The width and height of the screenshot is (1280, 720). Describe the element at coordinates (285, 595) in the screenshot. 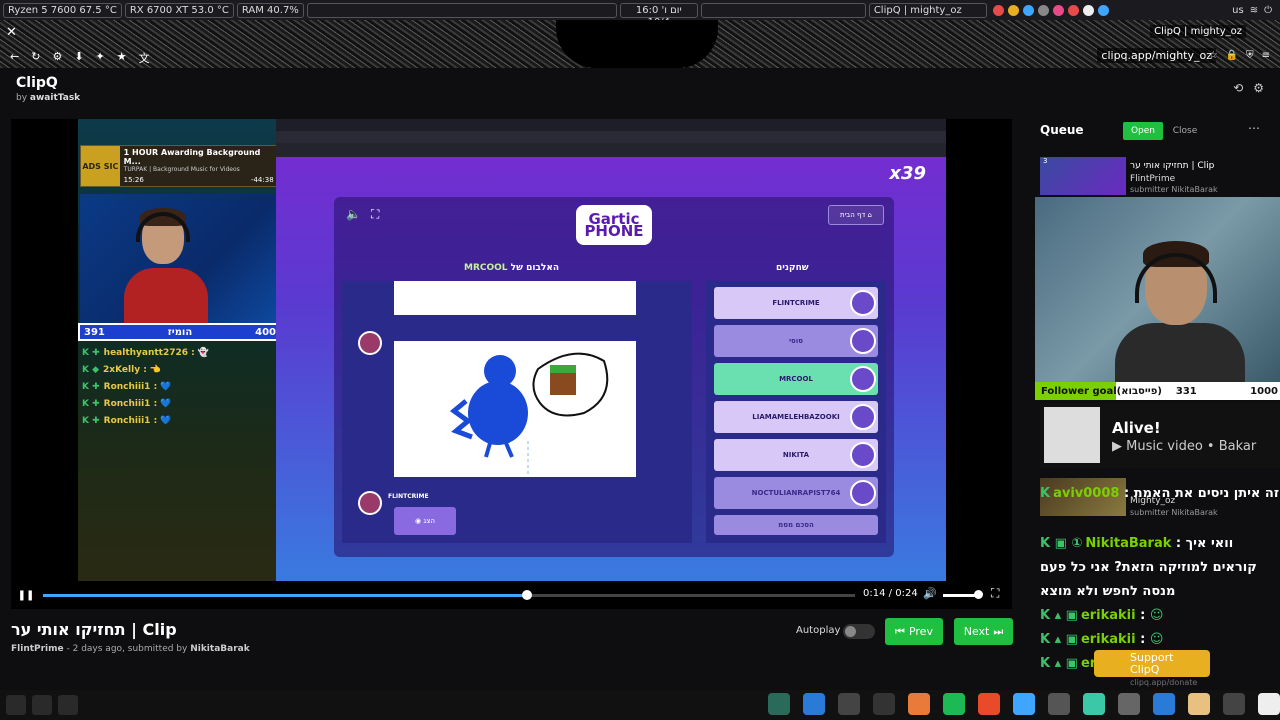

I see `seek-progress` at that location.